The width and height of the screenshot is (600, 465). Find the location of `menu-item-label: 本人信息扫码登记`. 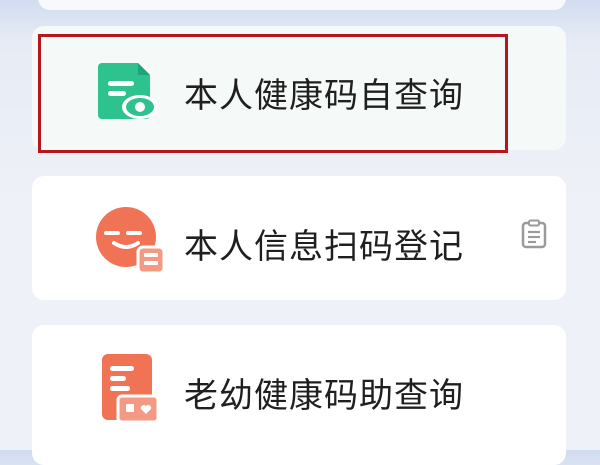

menu-item-label: 本人信息扫码登记 is located at coordinates (324, 247).